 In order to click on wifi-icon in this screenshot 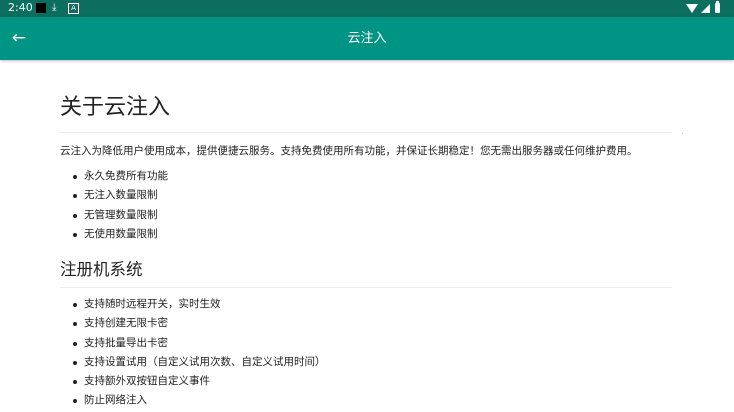, I will do `click(692, 8)`.